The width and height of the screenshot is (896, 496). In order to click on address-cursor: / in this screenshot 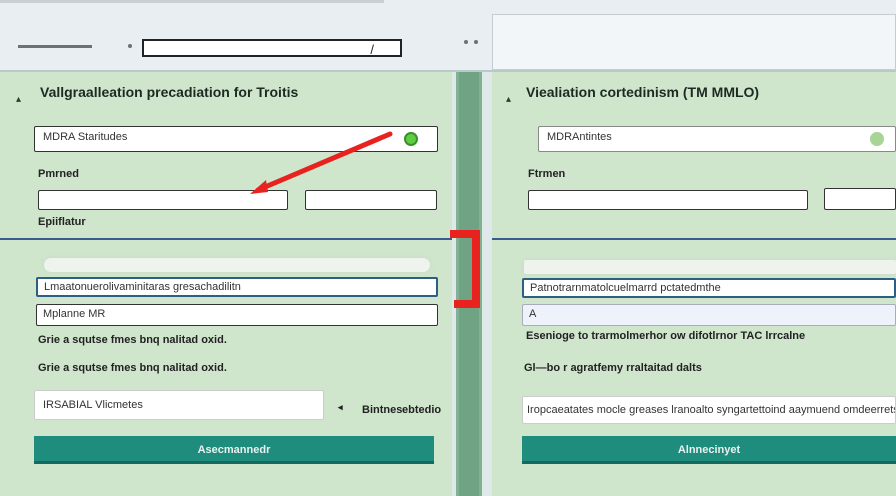, I will do `click(372, 49)`.